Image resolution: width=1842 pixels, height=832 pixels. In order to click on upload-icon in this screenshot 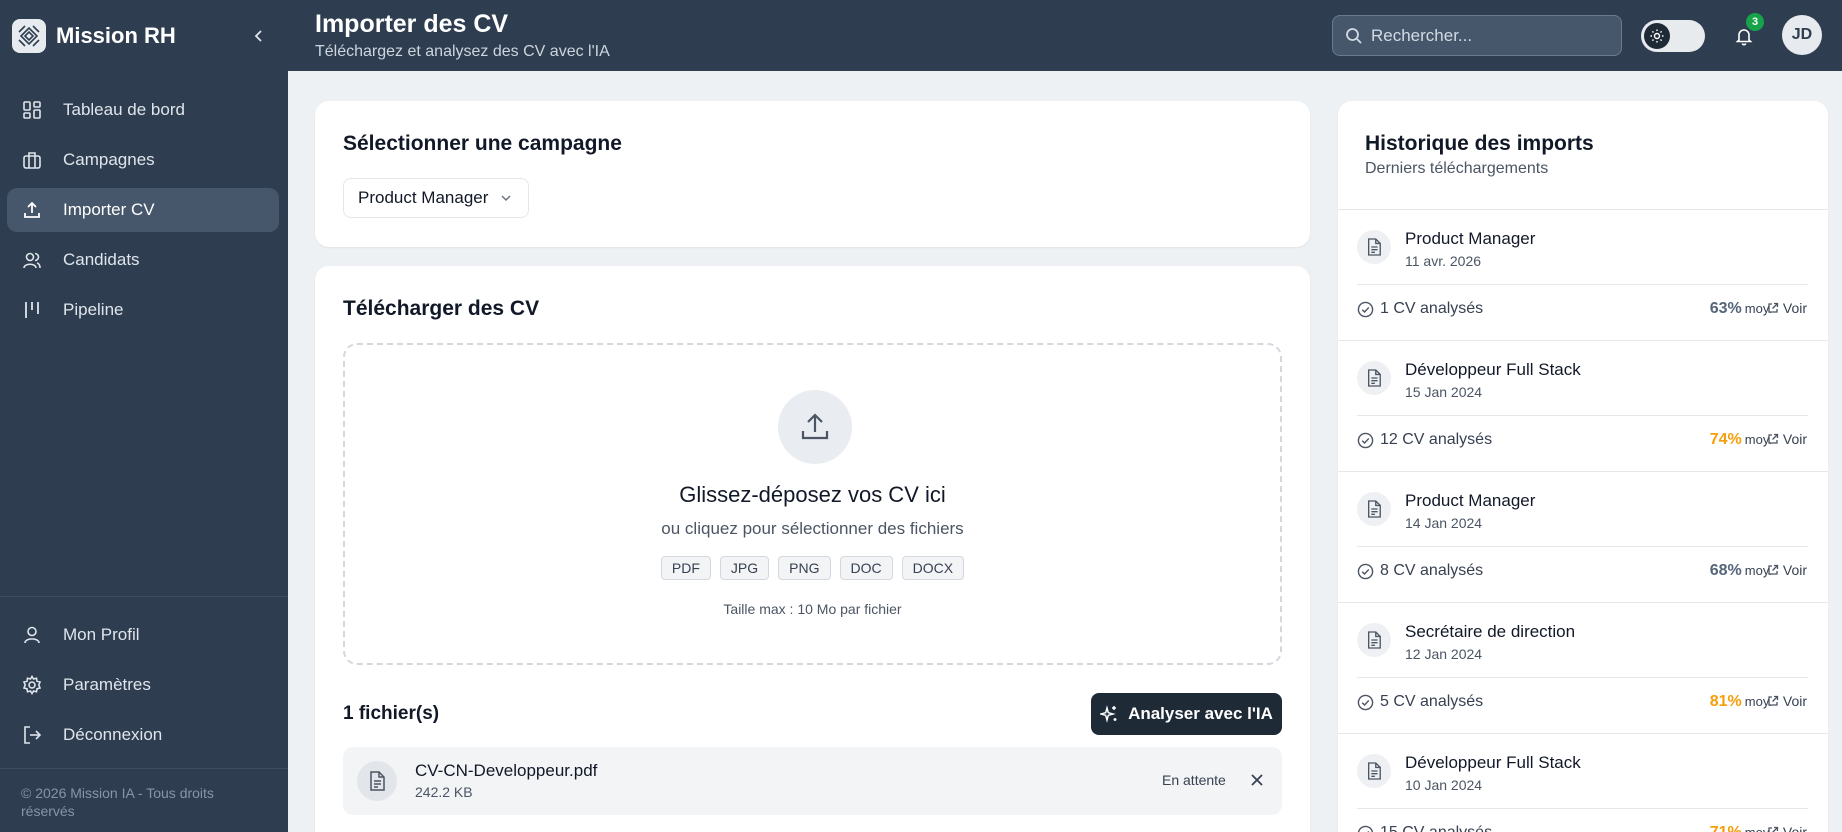, I will do `click(32, 210)`.